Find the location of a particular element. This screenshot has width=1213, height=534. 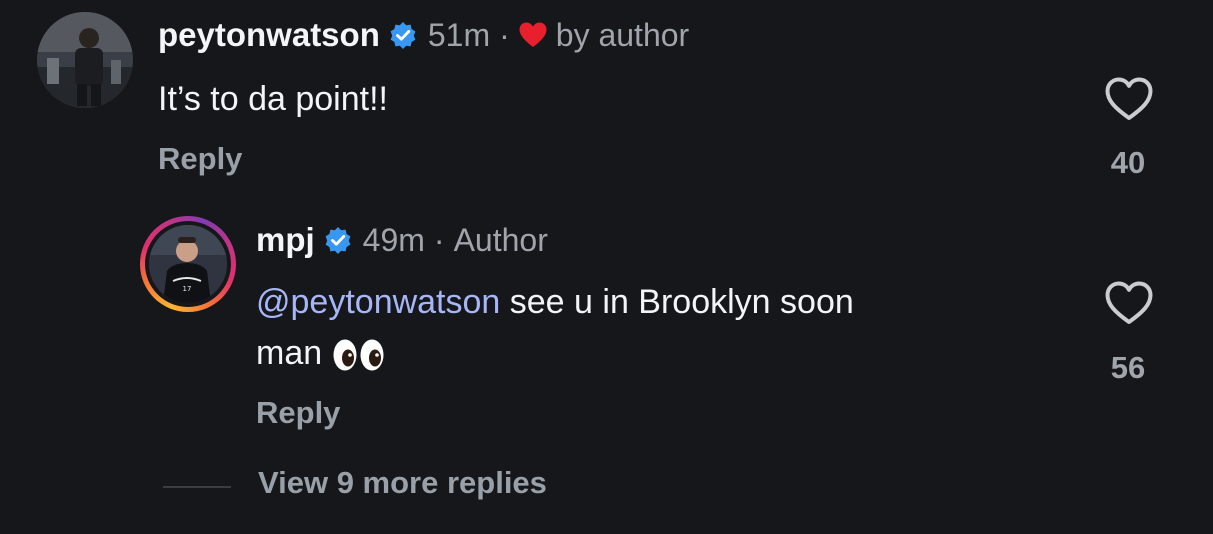

svg-text: 17 is located at coordinates (187, 289).